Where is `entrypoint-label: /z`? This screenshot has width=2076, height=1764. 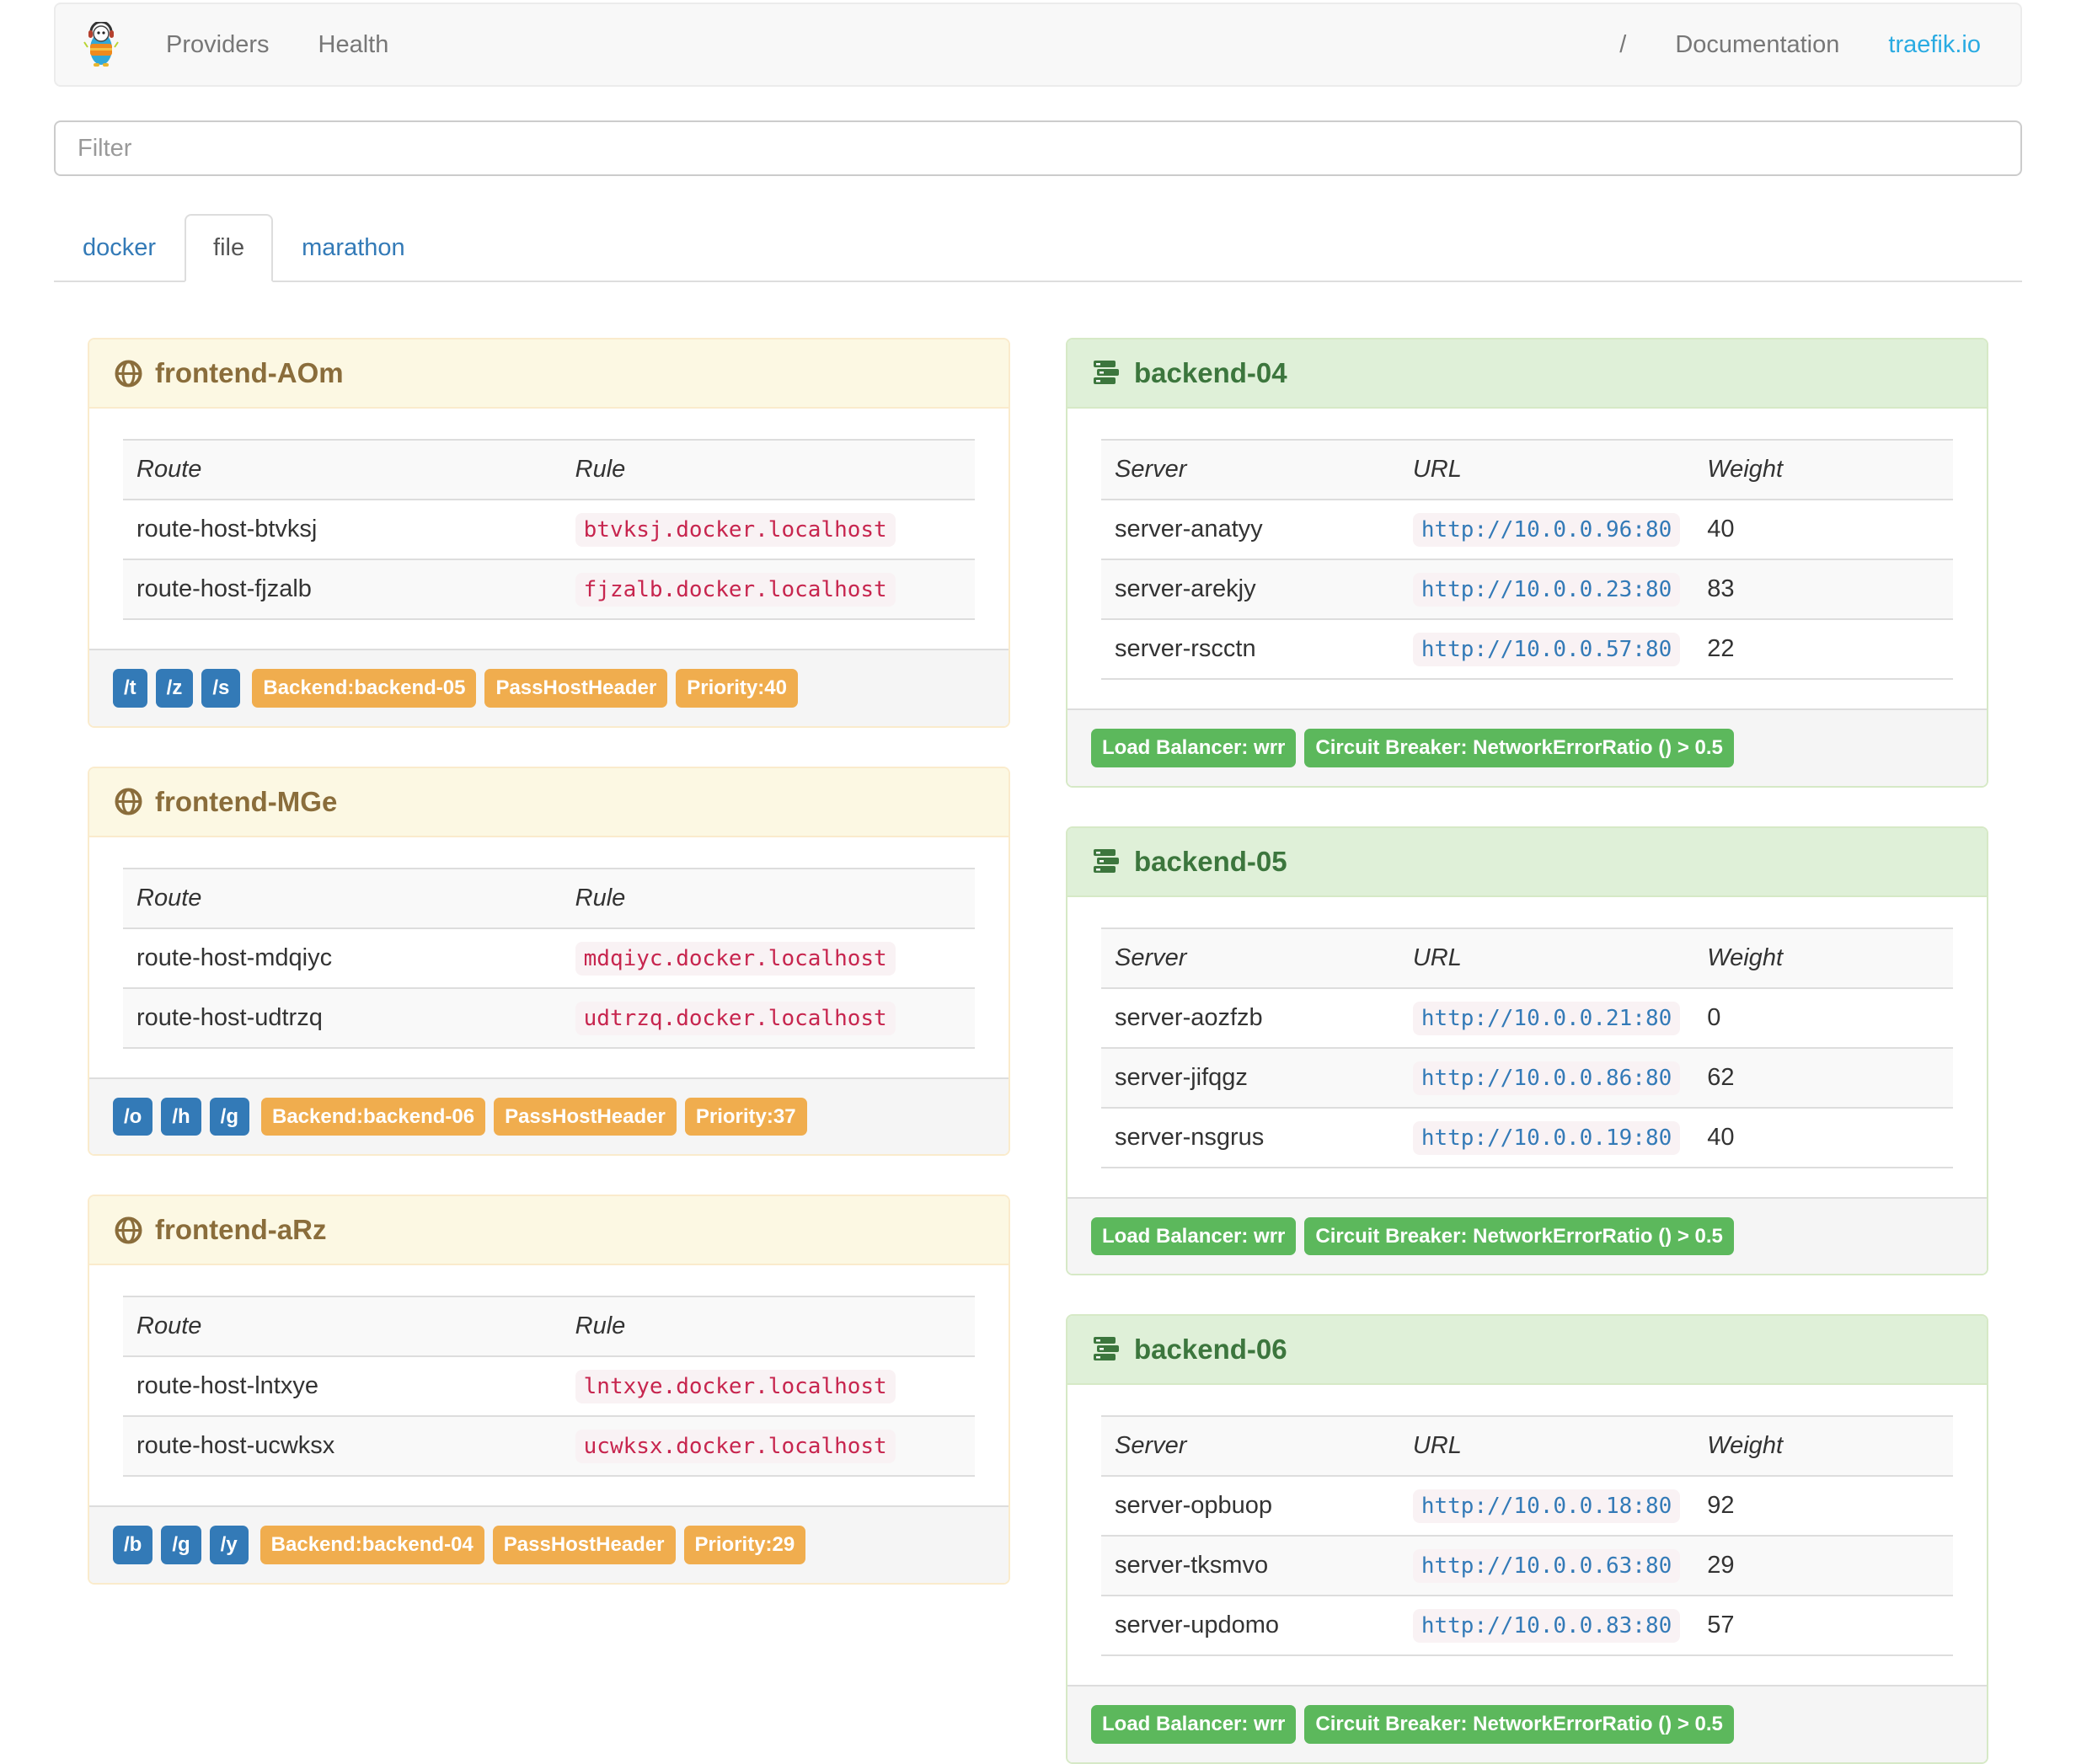 entrypoint-label: /z is located at coordinates (174, 689).